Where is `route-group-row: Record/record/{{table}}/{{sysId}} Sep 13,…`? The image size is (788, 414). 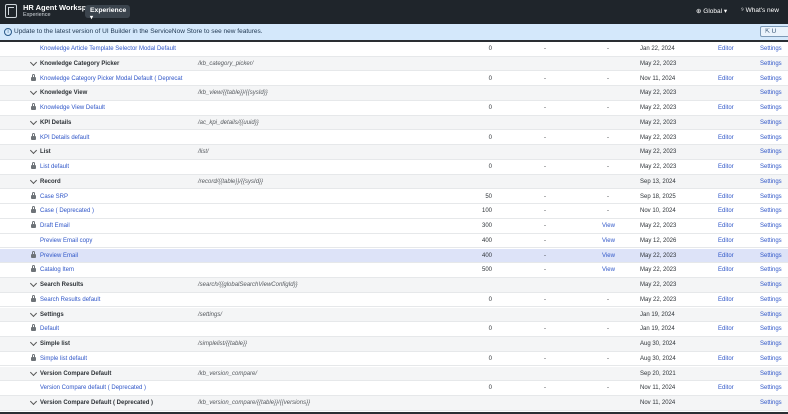 route-group-row: Record/record/{{table}}/{{sysId}} Sep 13,… is located at coordinates (394, 182).